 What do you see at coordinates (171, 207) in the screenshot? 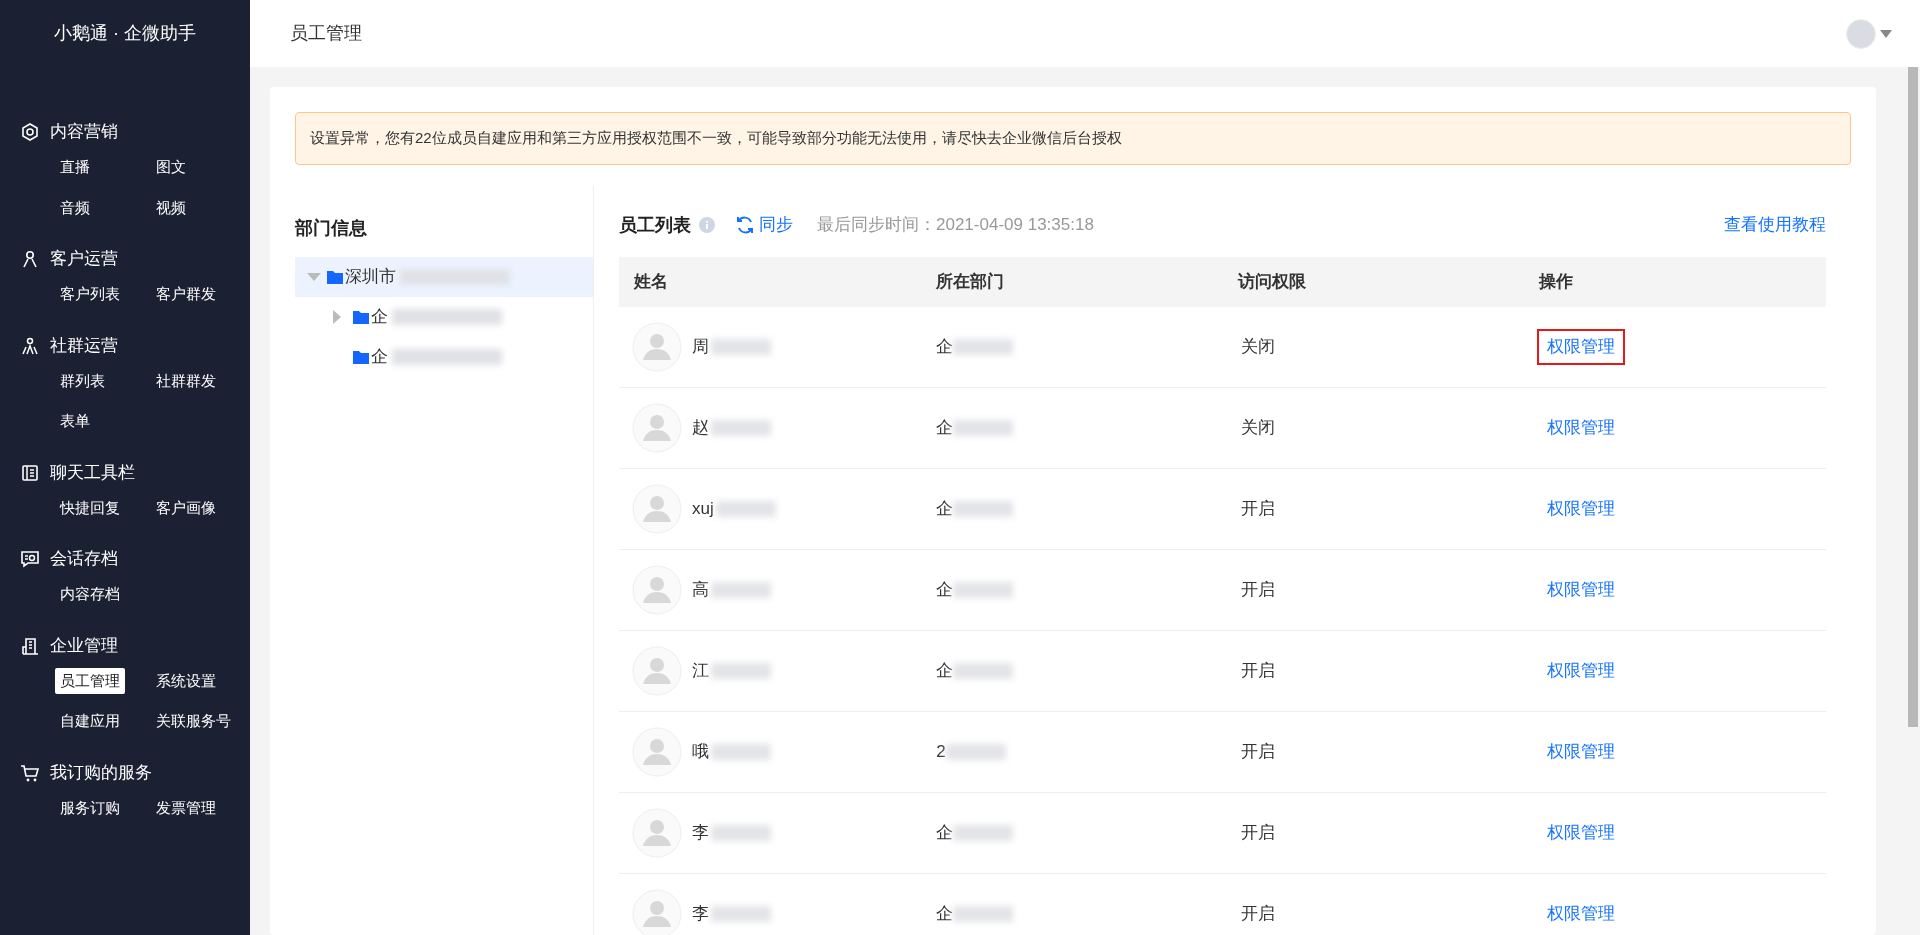
I see `nav-item: 视频` at bounding box center [171, 207].